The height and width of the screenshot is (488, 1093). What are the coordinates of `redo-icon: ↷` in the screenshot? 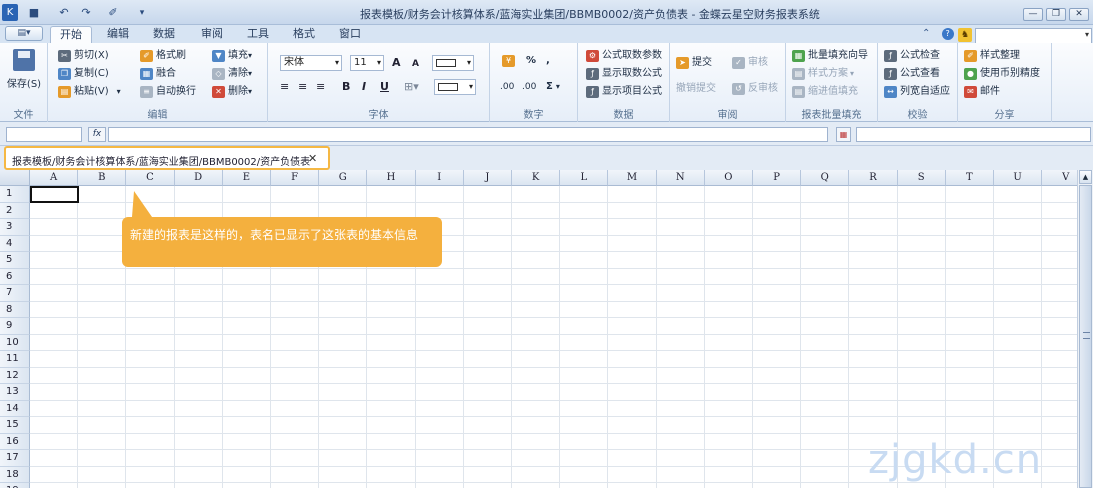 It's located at (86, 12).